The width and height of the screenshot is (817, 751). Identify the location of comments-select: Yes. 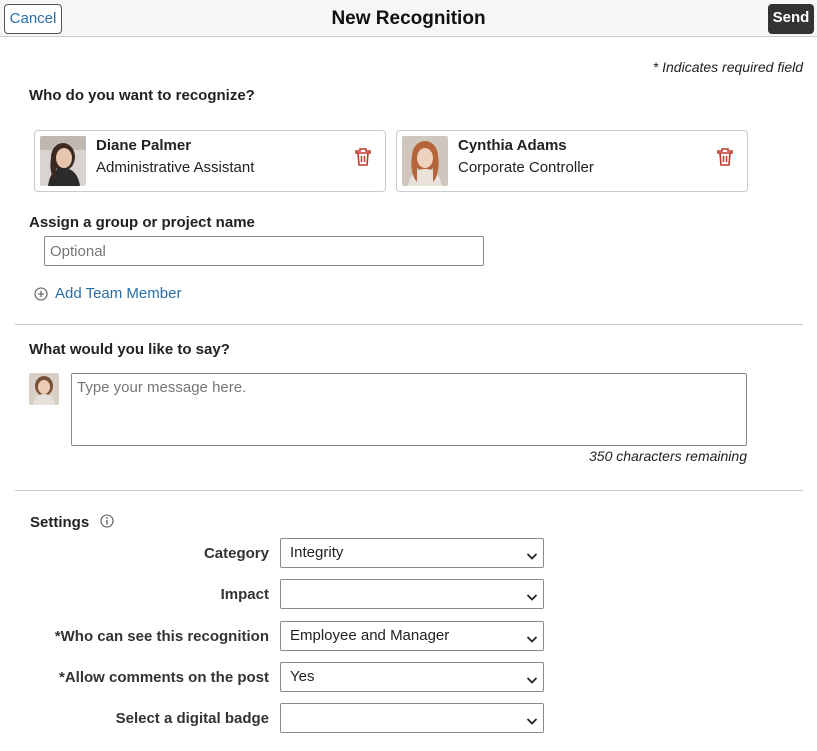
(412, 677).